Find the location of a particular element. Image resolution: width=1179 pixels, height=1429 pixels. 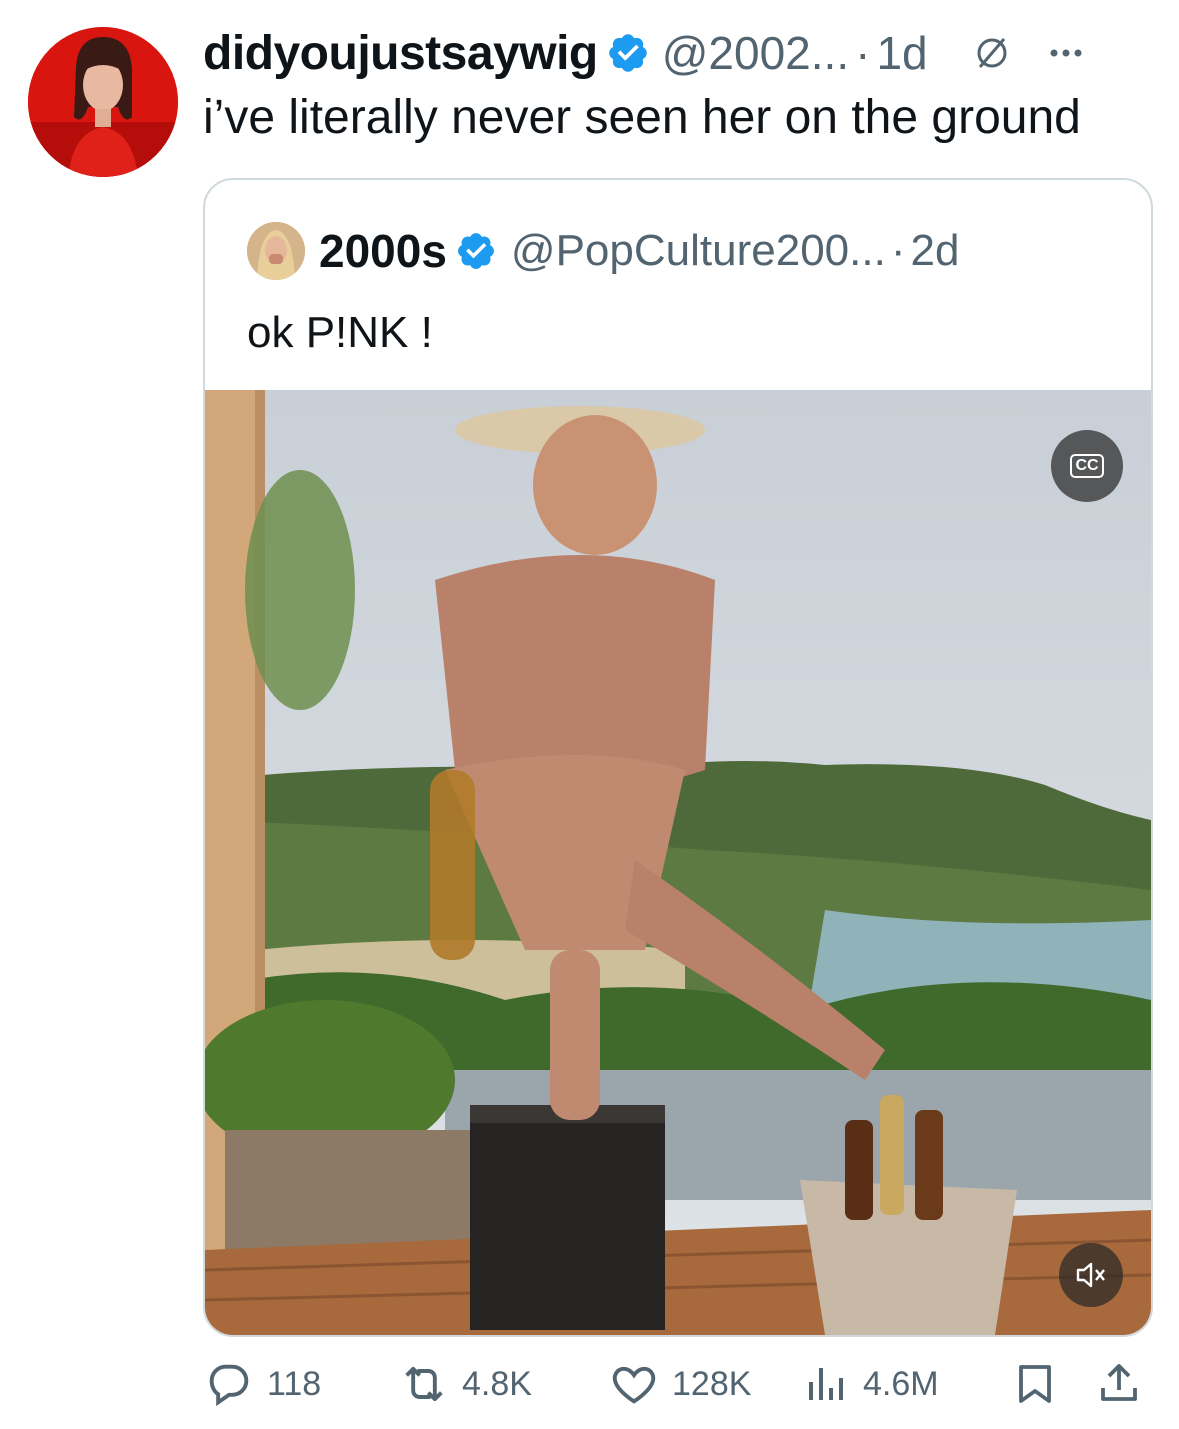

mute-button is located at coordinates (1091, 1275).